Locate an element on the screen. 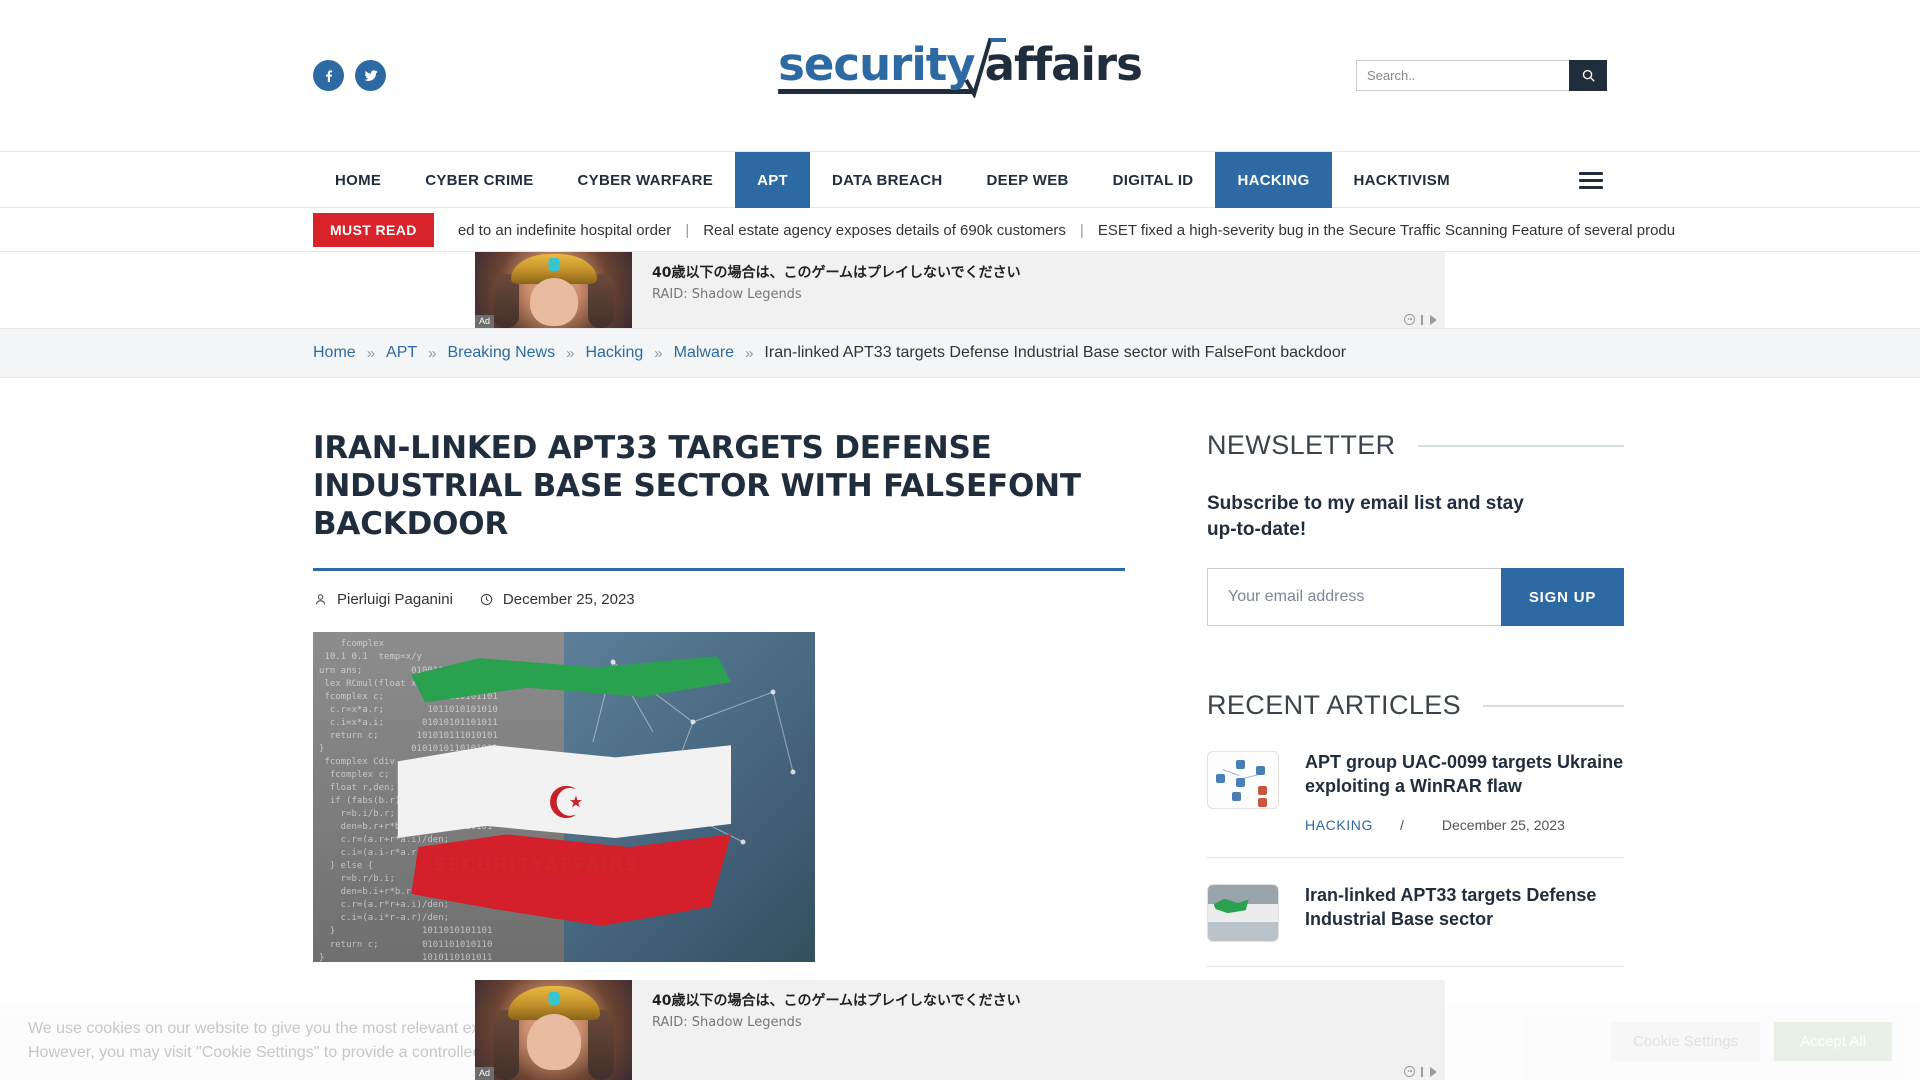  twitter-icon is located at coordinates (370, 75).